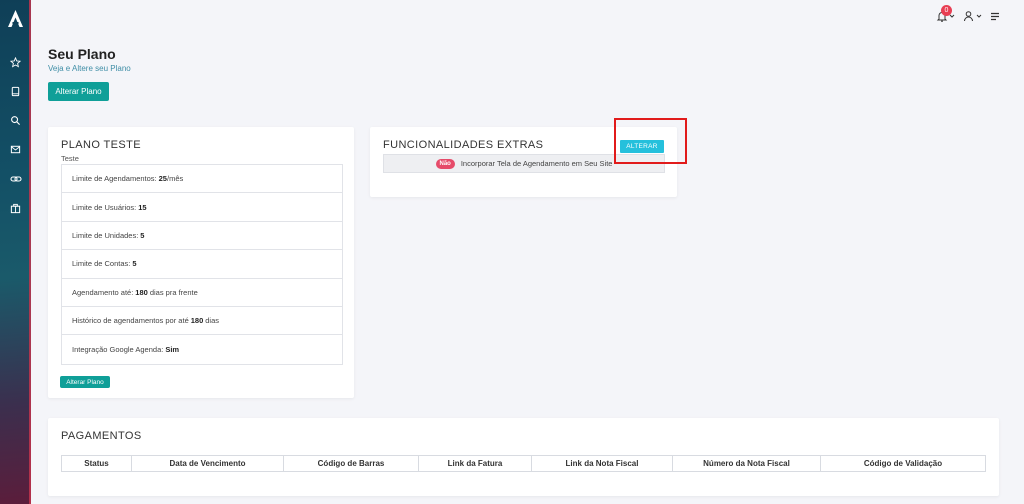 The image size is (1024, 504). I want to click on book-icon, so click(15, 91).